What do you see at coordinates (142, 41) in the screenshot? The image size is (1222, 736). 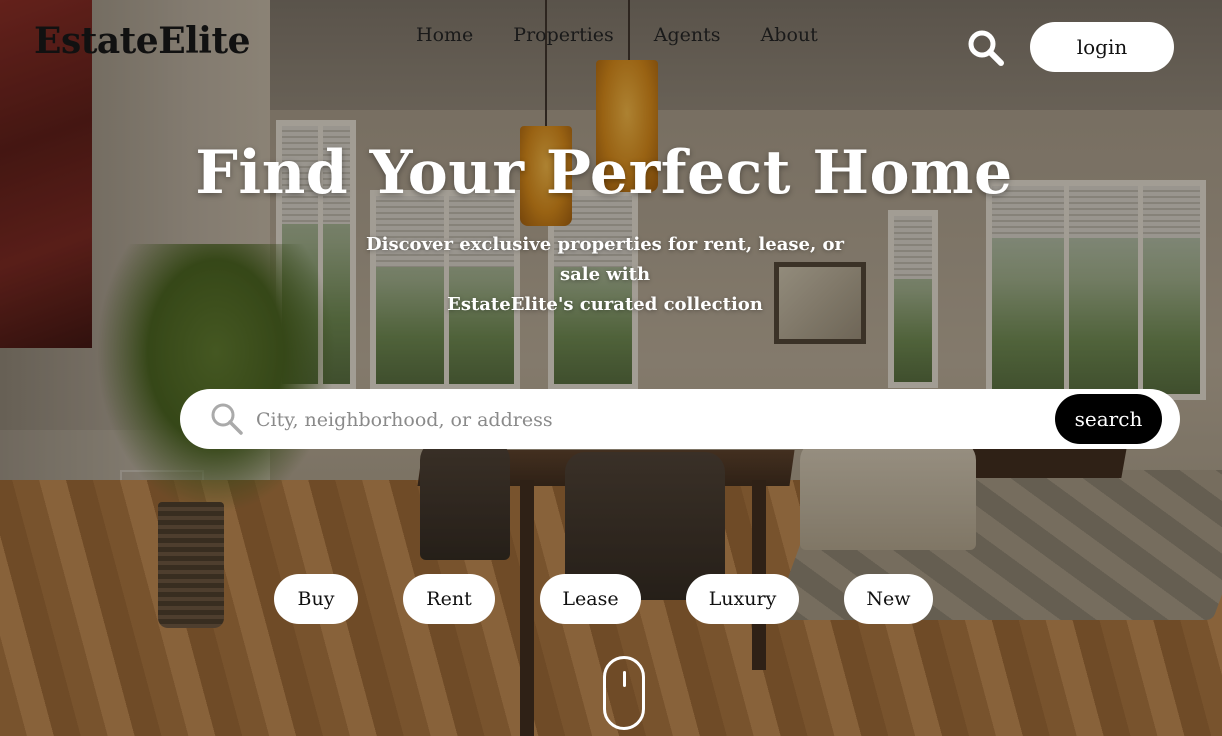 I see `brand-logo: EstateElite` at bounding box center [142, 41].